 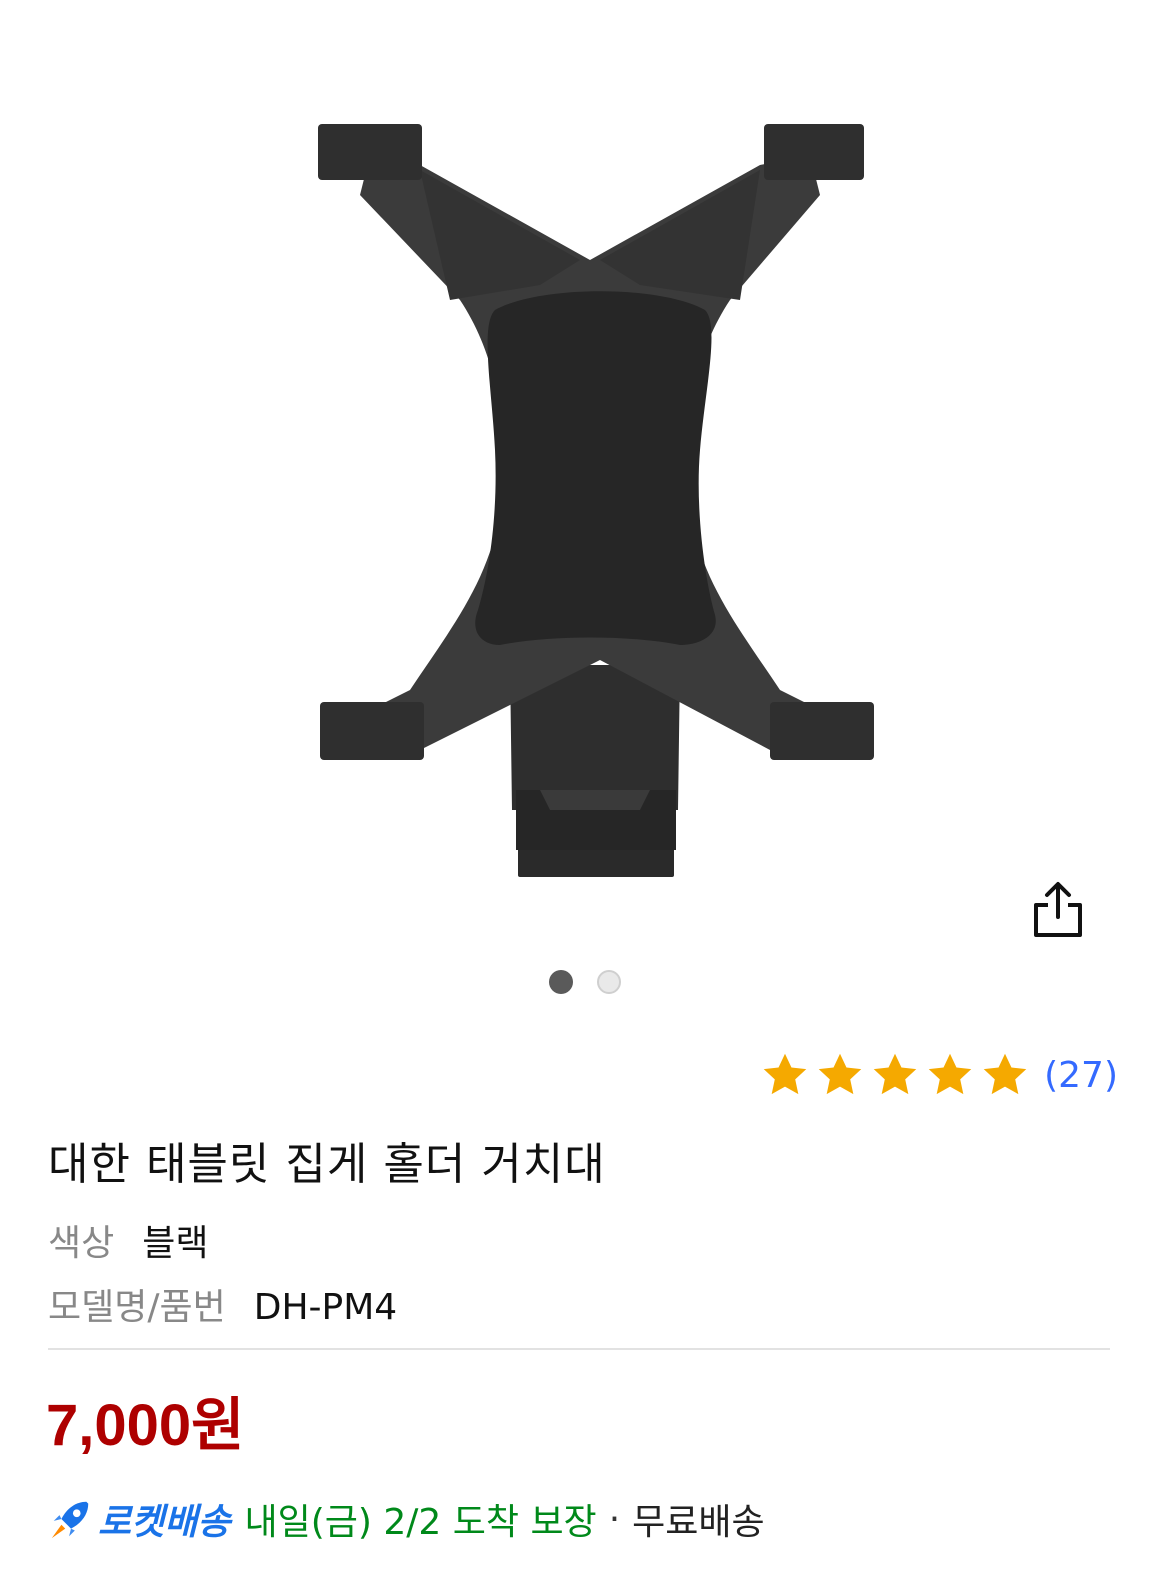 I want to click on free-shipping-label: 무료배송, so click(x=698, y=1522).